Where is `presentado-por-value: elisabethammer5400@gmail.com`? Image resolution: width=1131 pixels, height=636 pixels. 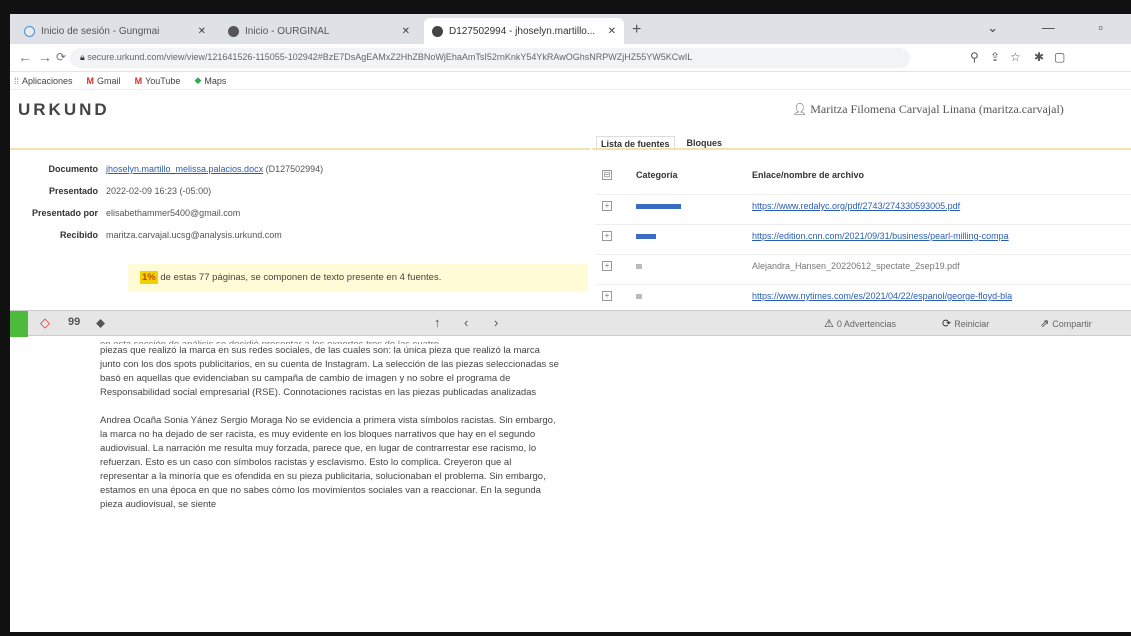 presentado-por-value: elisabethammer5400@gmail.com is located at coordinates (173, 213).